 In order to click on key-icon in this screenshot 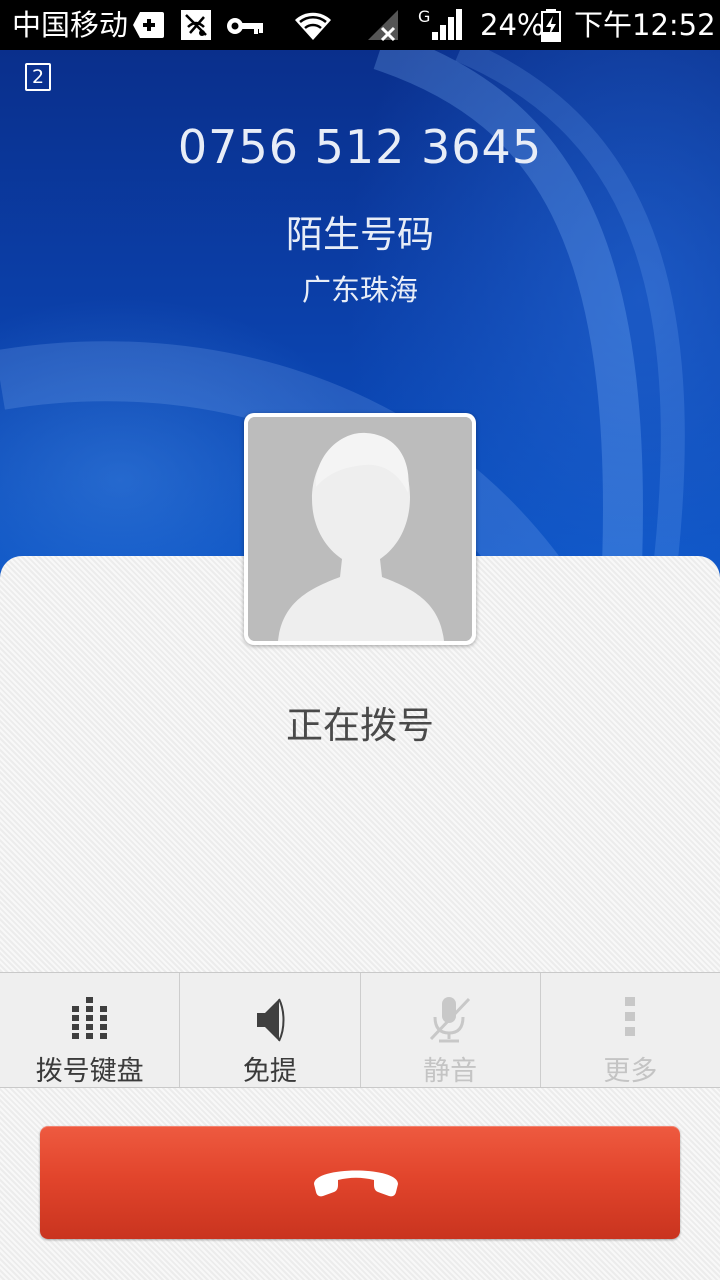, I will do `click(245, 28)`.